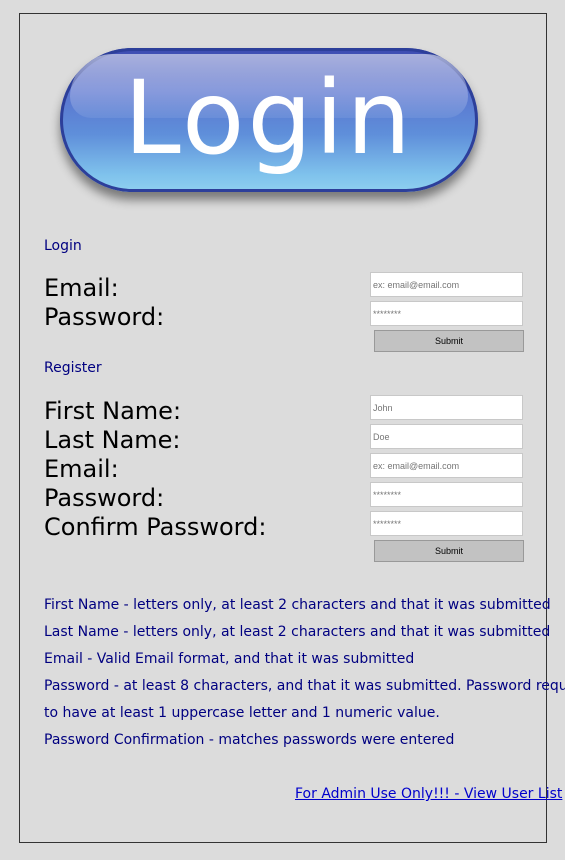 This screenshot has width=565, height=860. Describe the element at coordinates (446, 284) in the screenshot. I see `login-email-input` at that location.